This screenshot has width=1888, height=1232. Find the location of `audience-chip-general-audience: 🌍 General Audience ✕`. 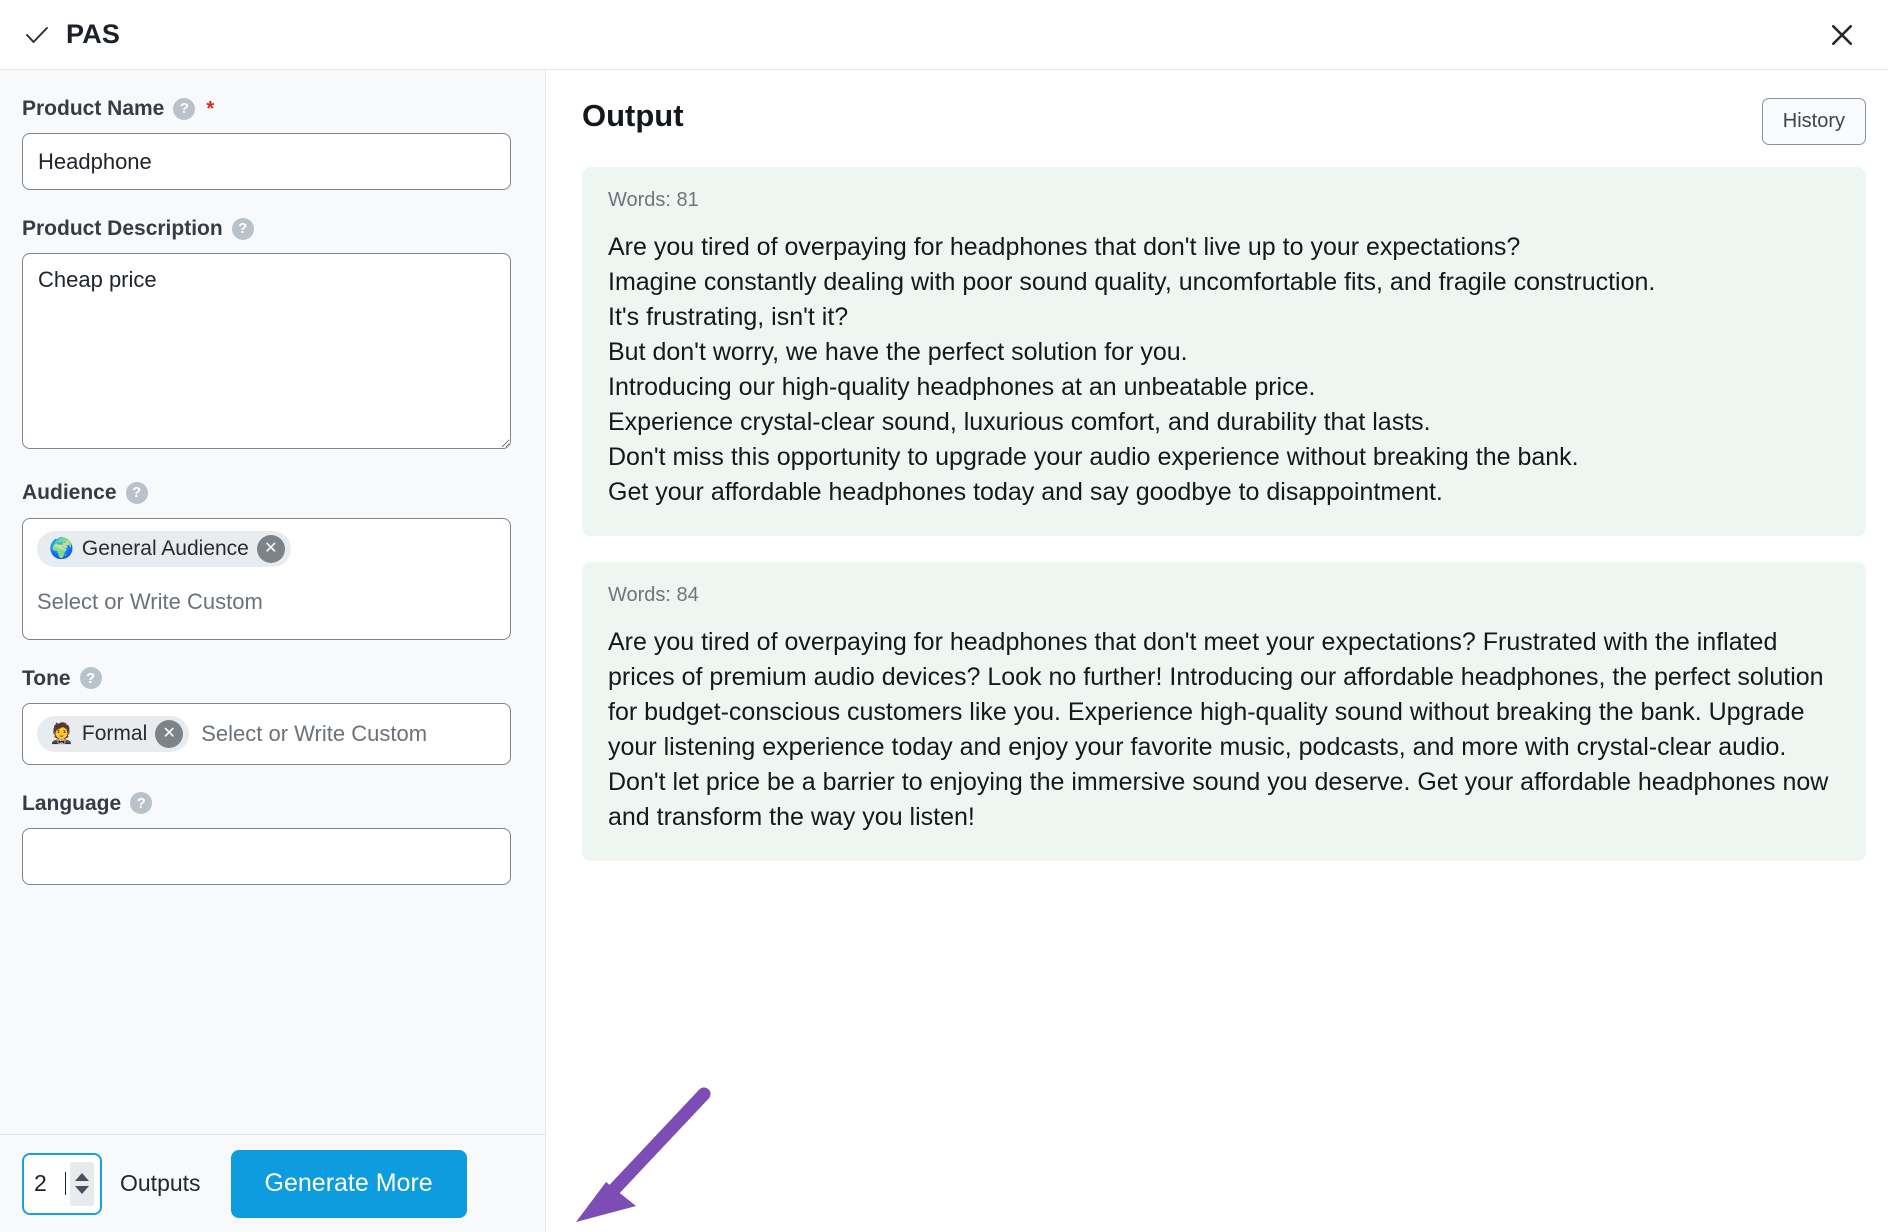

audience-chip-general-audience: 🌍 General Audience ✕ is located at coordinates (164, 548).